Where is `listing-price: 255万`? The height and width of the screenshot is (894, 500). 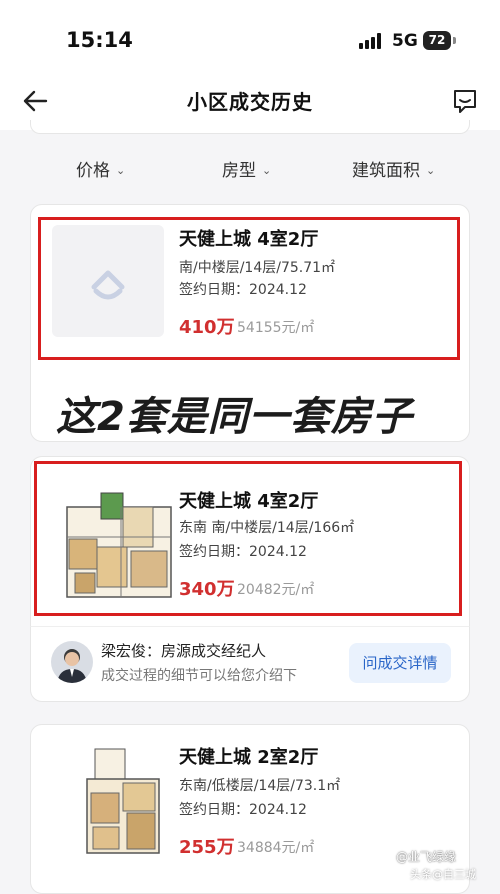 listing-price: 255万 is located at coordinates (207, 847).